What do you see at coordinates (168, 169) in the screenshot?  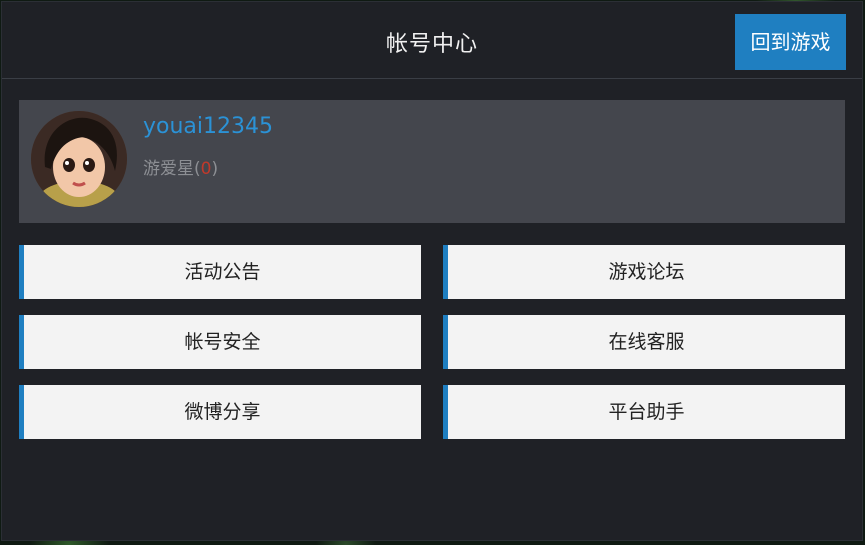 I see `star-label: 游爱星` at bounding box center [168, 169].